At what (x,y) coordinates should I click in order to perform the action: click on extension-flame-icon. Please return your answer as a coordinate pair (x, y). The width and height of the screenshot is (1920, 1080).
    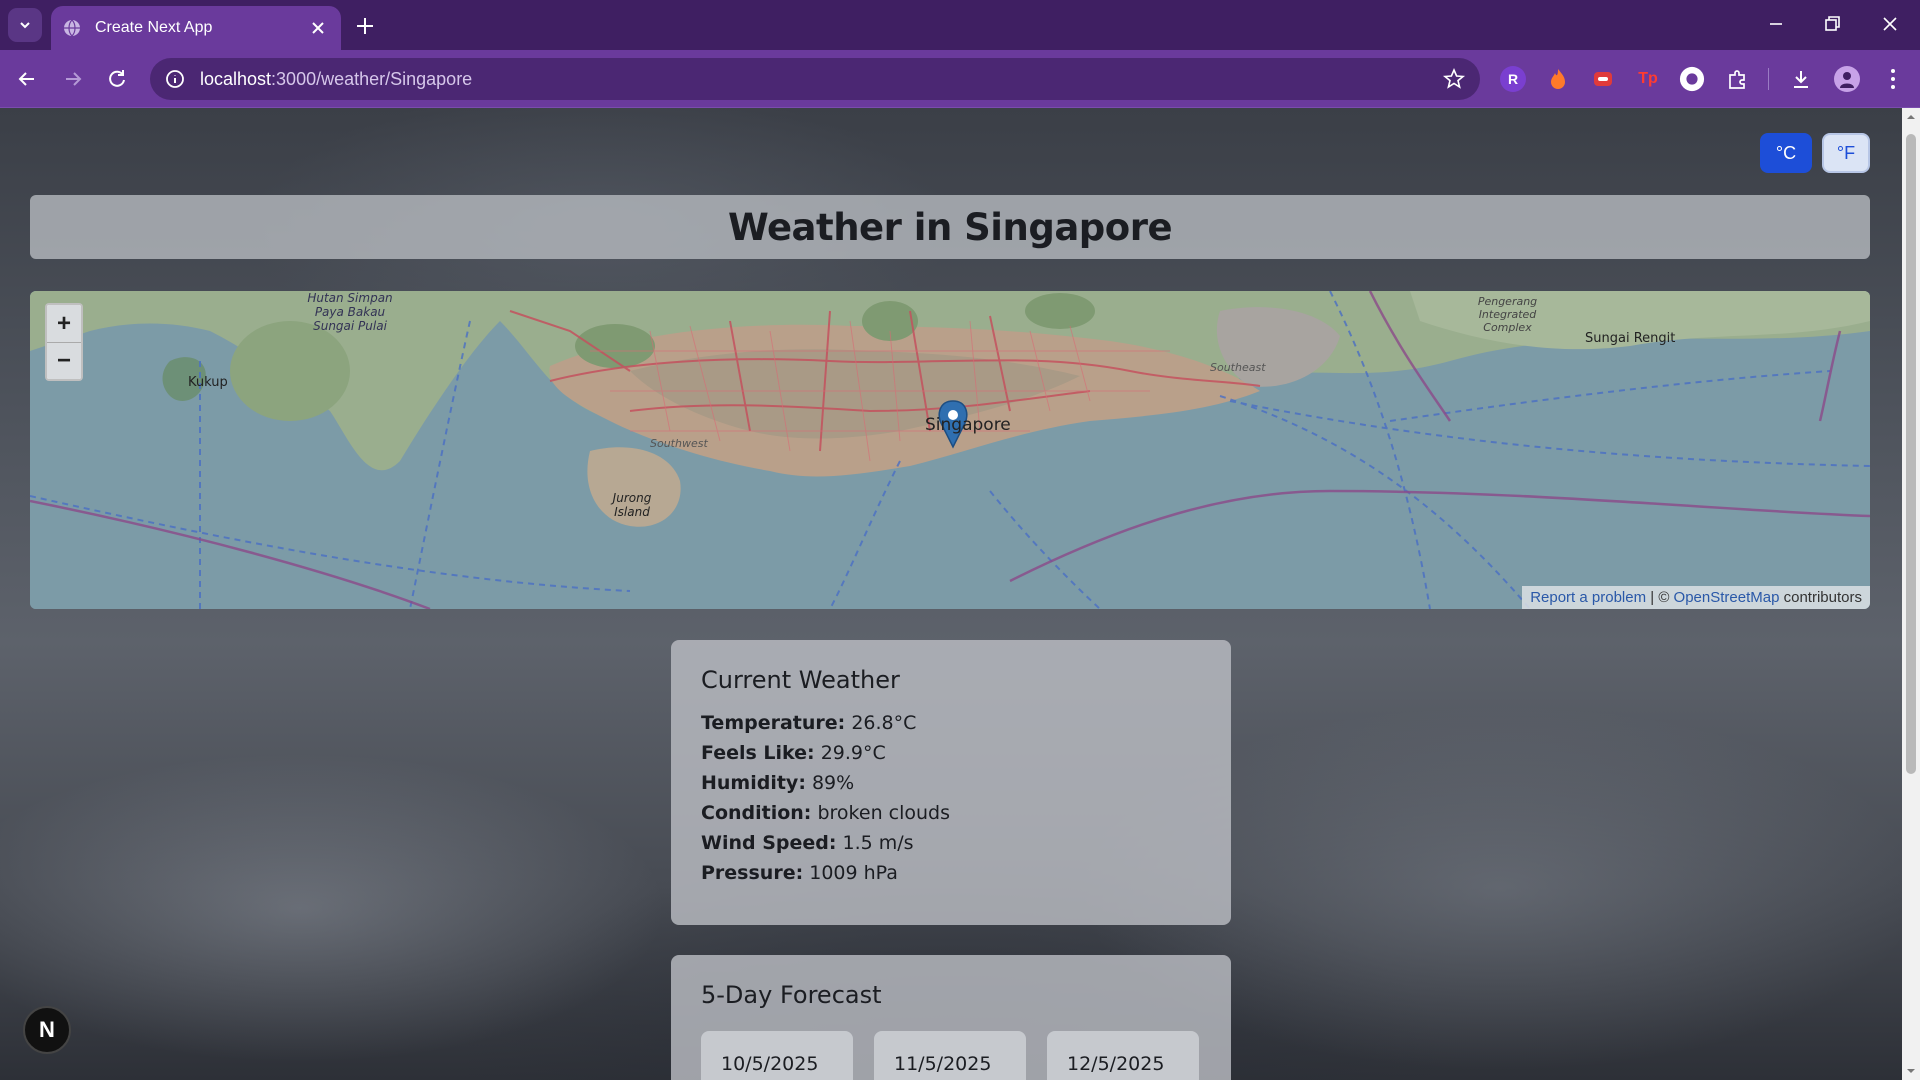
    Looking at the image, I should click on (1558, 79).